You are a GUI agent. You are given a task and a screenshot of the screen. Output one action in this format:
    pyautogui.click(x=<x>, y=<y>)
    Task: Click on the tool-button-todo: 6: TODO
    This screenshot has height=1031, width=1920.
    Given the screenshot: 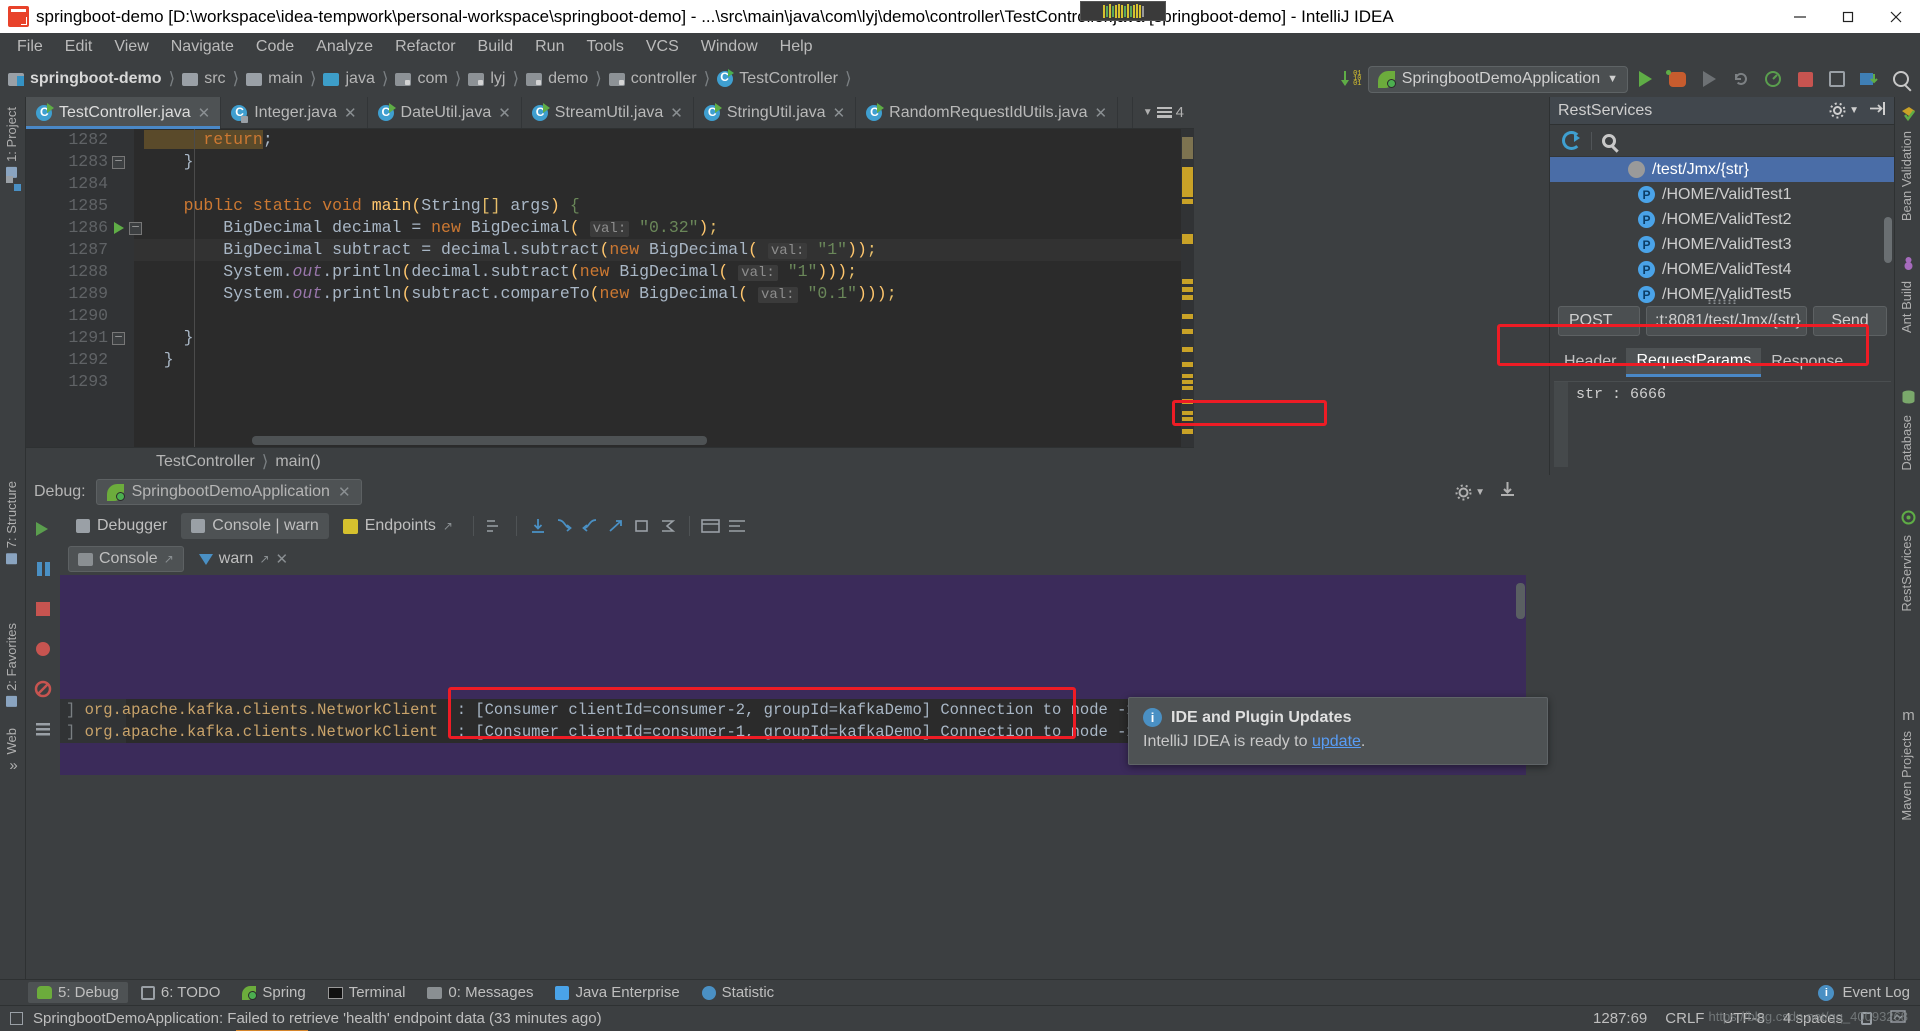 What is the action you would take?
    pyautogui.click(x=180, y=992)
    